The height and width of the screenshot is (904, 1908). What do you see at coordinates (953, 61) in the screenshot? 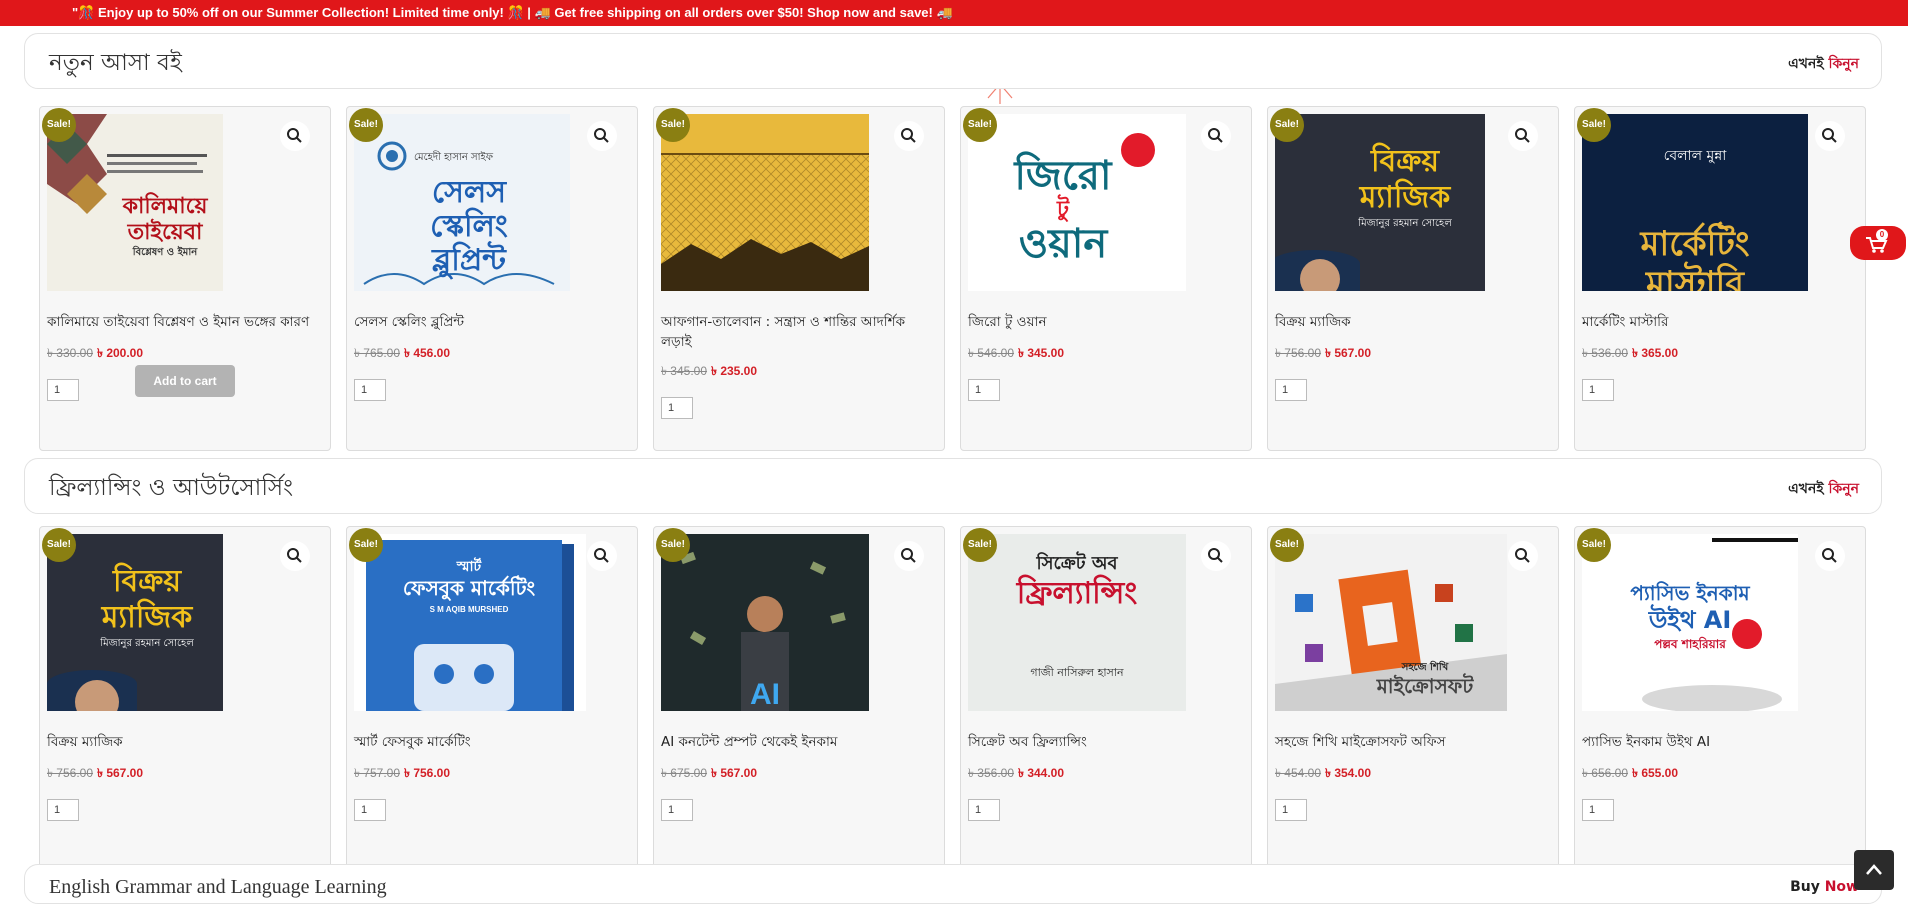
I see `section-header-new-books: নতুন আসা বই এখনই কিনুন` at bounding box center [953, 61].